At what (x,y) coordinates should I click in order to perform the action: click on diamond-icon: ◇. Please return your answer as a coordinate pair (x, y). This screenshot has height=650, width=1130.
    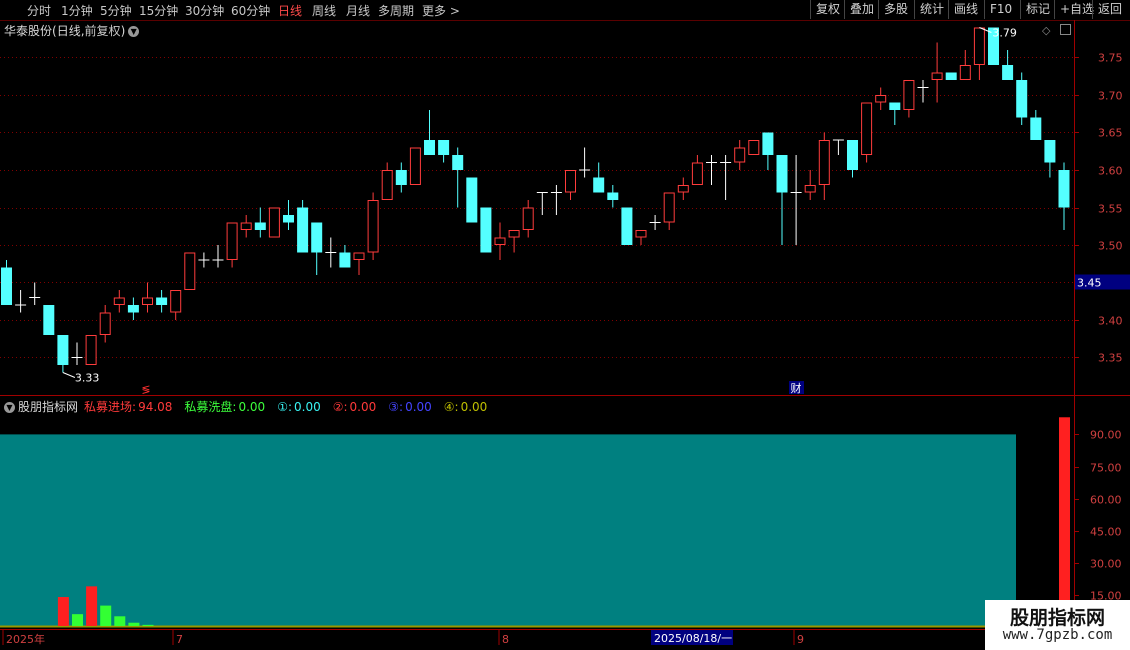
    Looking at the image, I should click on (1046, 30).